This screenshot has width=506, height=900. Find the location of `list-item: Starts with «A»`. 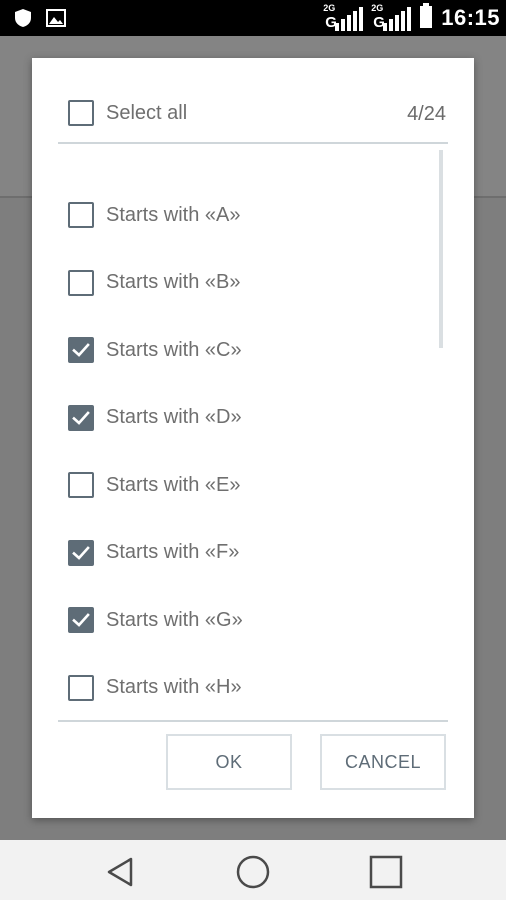

list-item: Starts with «A» is located at coordinates (154, 215).